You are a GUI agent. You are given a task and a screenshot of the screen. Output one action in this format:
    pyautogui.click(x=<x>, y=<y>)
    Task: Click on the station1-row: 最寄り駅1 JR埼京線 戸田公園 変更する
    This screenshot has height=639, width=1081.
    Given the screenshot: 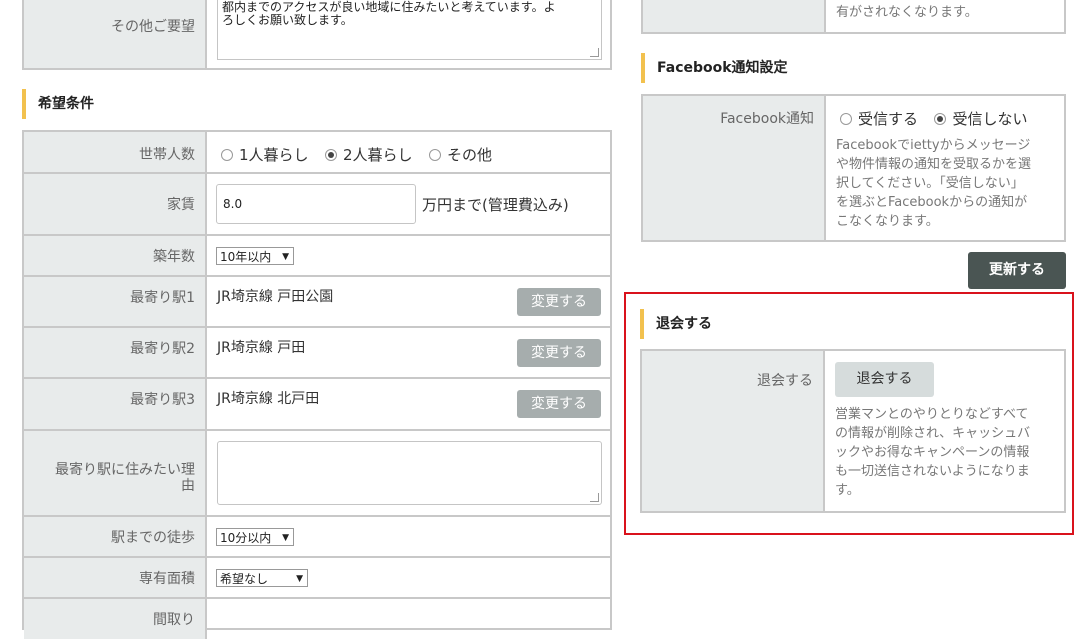 What is the action you would take?
    pyautogui.click(x=317, y=302)
    